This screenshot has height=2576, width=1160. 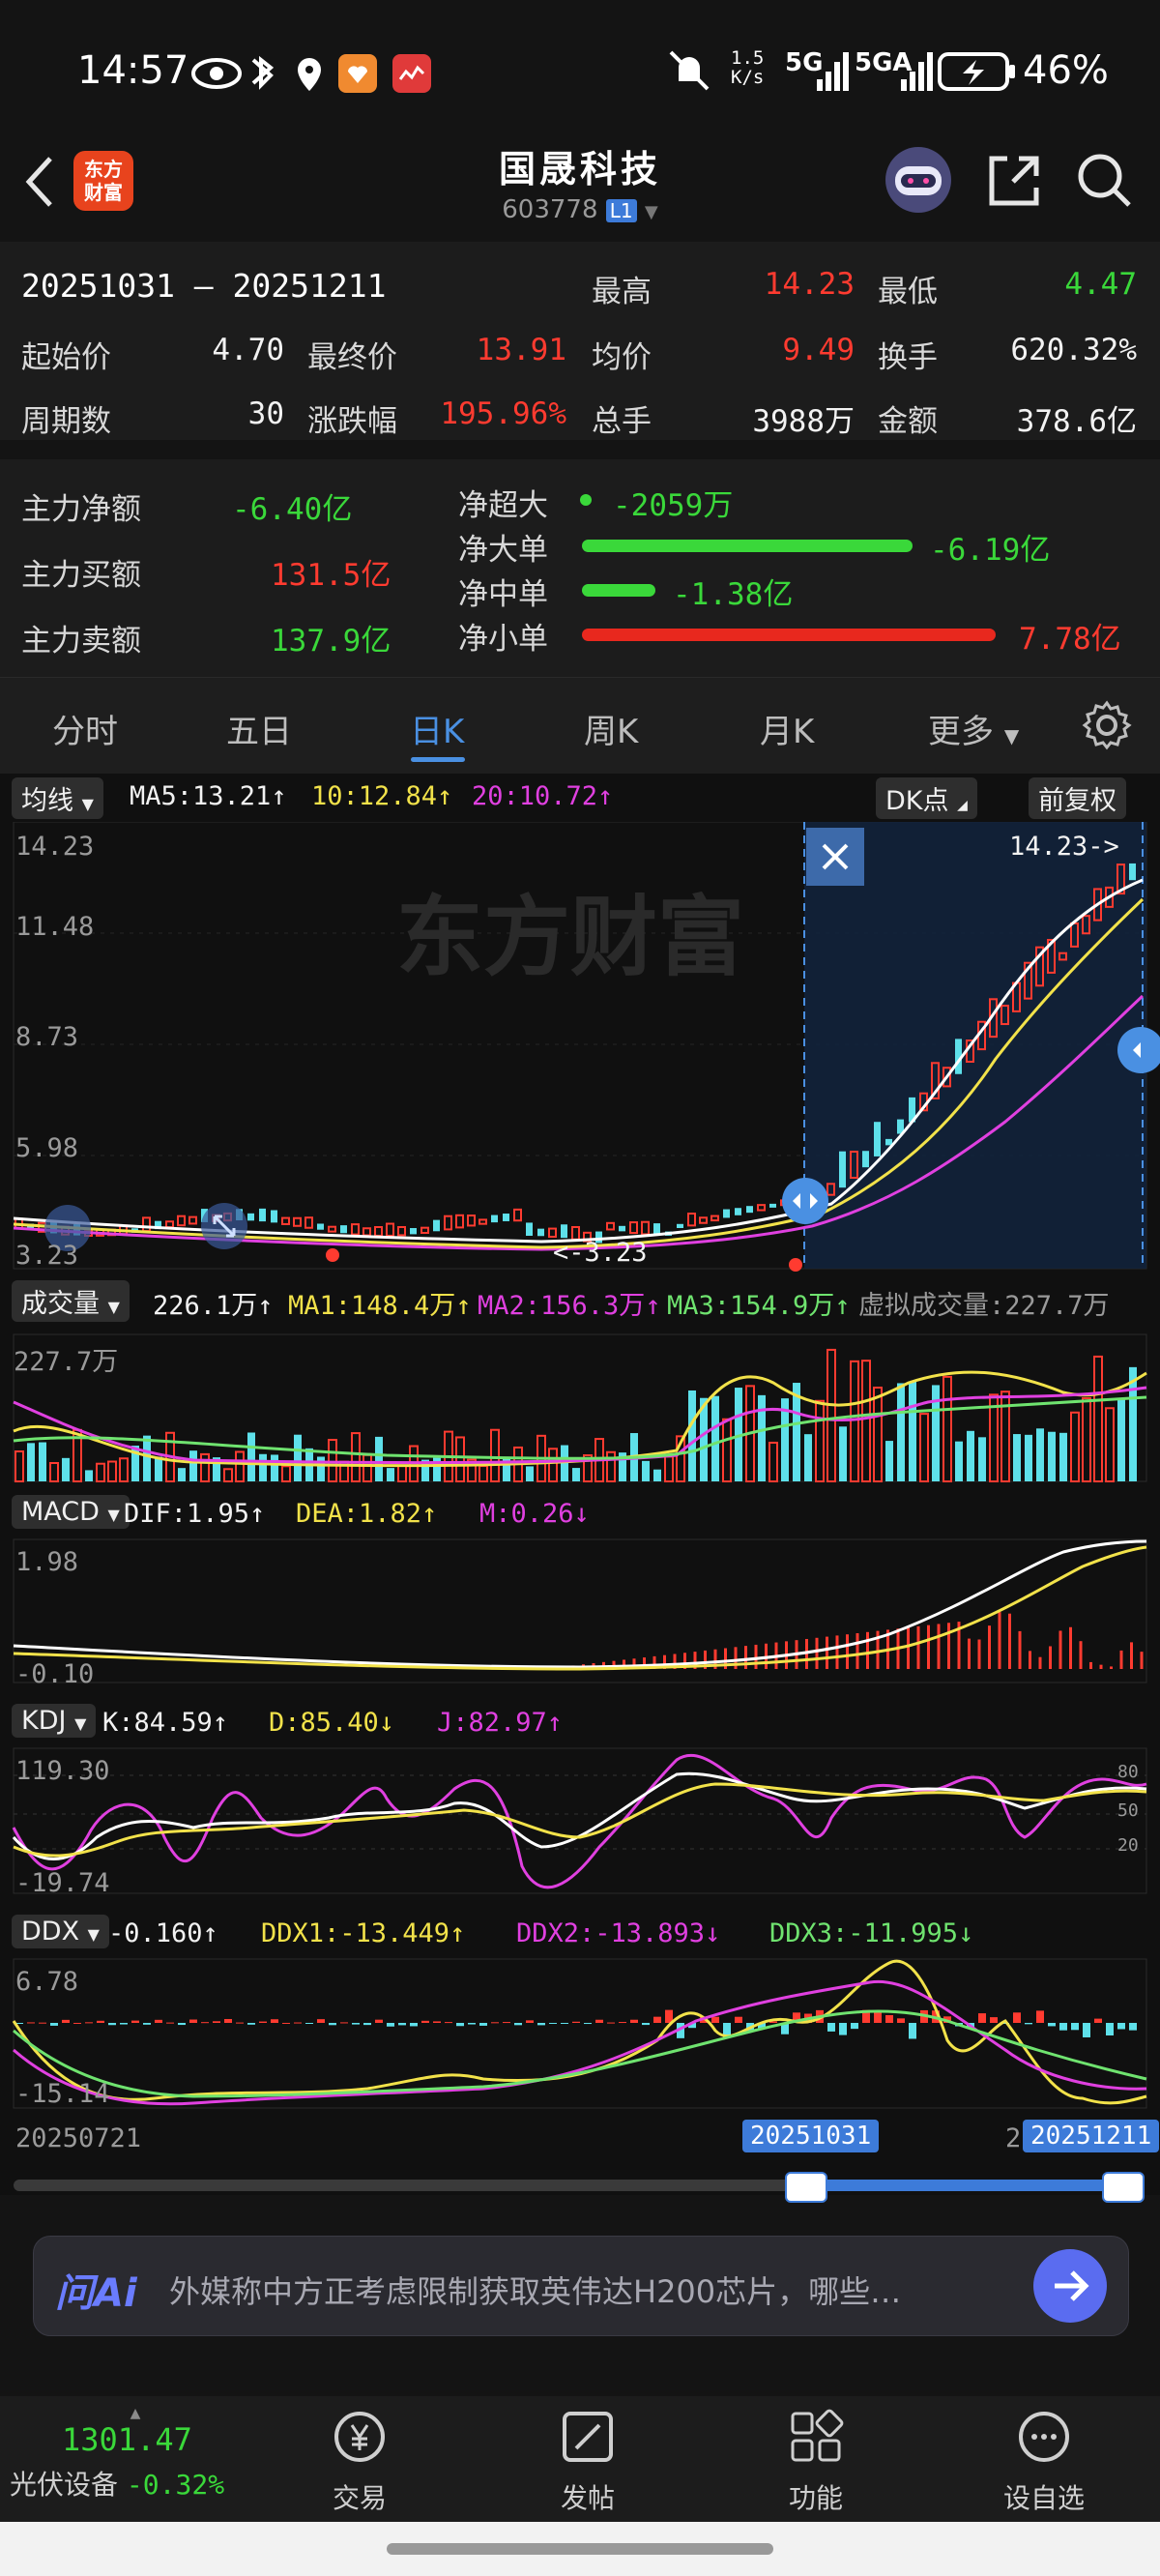 I want to click on volume-selector: 成交量 ▼, so click(x=71, y=1301).